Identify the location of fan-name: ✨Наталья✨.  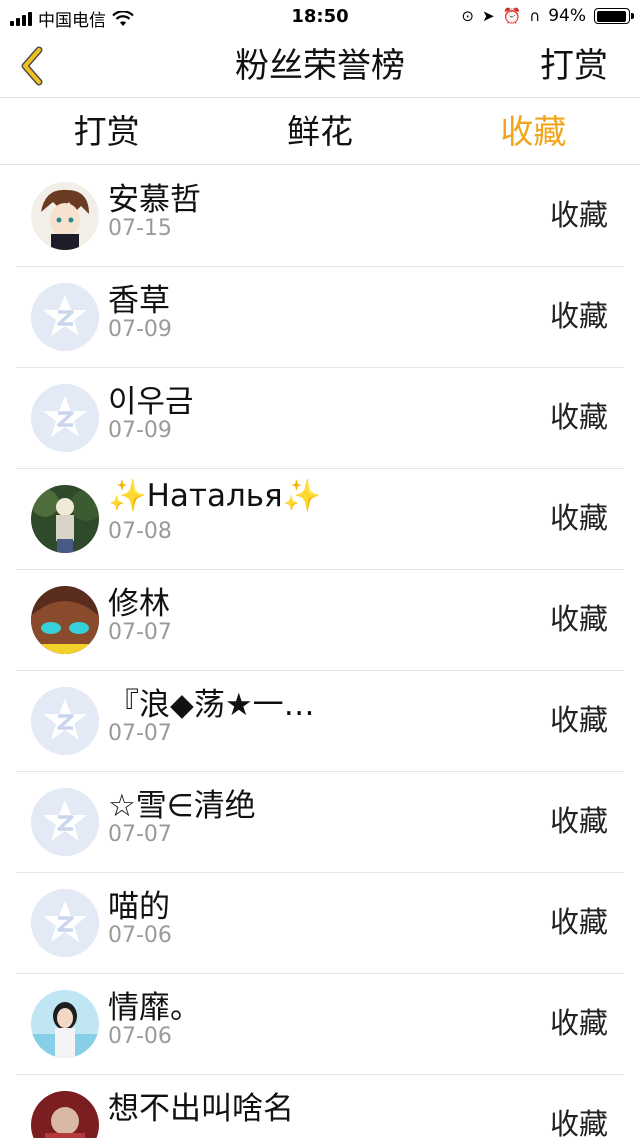
(215, 496).